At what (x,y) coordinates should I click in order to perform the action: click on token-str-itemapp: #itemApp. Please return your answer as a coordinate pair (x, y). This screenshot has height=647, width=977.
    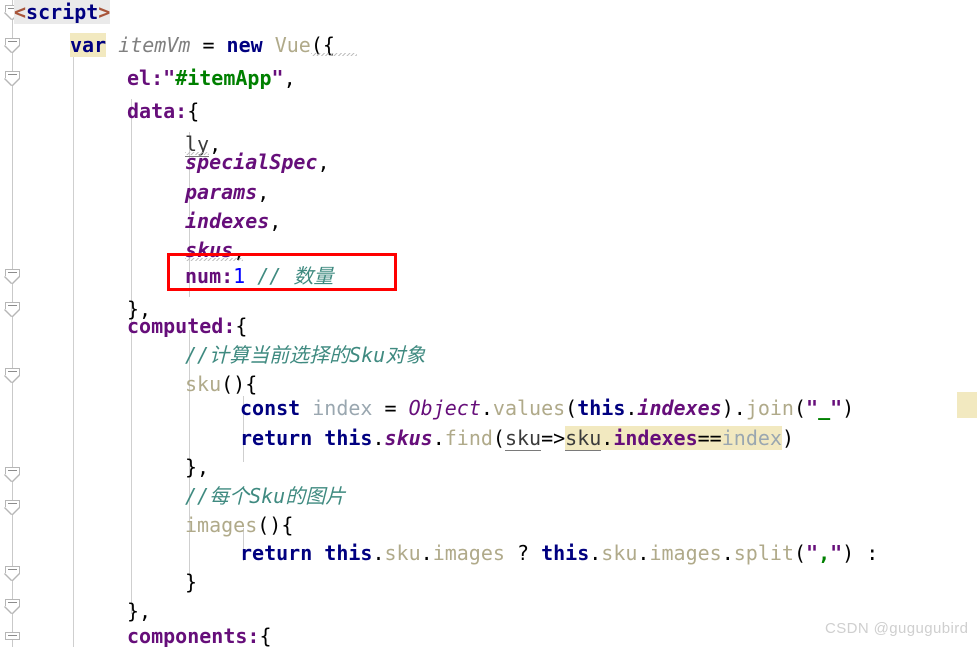
    Looking at the image, I should click on (223, 78).